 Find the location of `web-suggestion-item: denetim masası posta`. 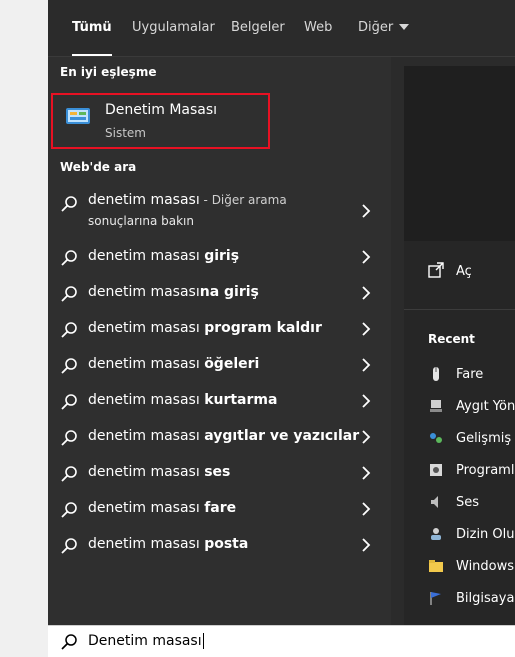

web-suggestion-item: denetim masası posta is located at coordinates (219, 545).